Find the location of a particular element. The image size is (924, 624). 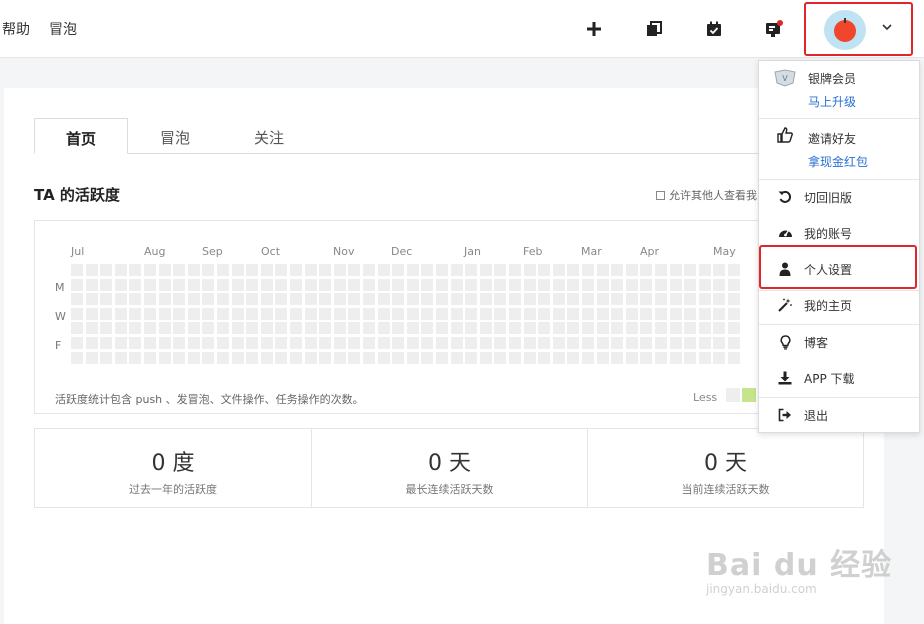

menu-invite: 邀请好友 拿现金红包 is located at coordinates (839, 147).